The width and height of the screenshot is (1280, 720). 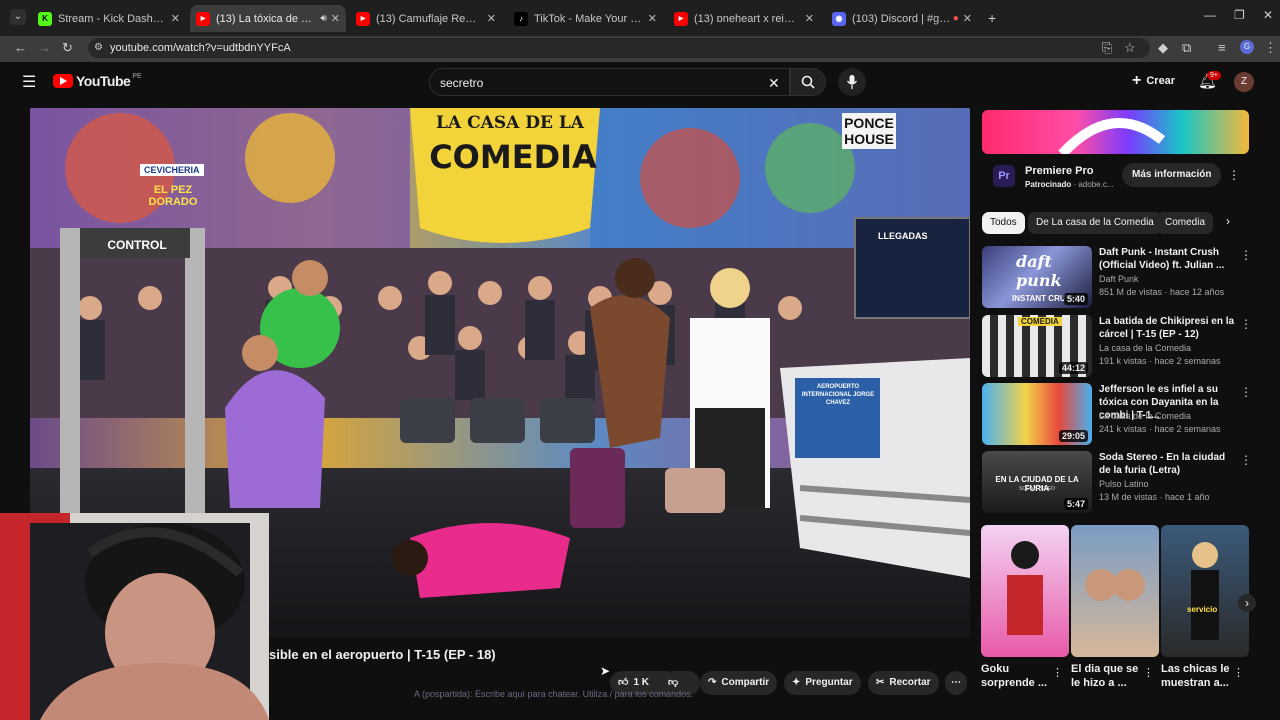 I want to click on clip-label: Recortar, so click(x=910, y=682).